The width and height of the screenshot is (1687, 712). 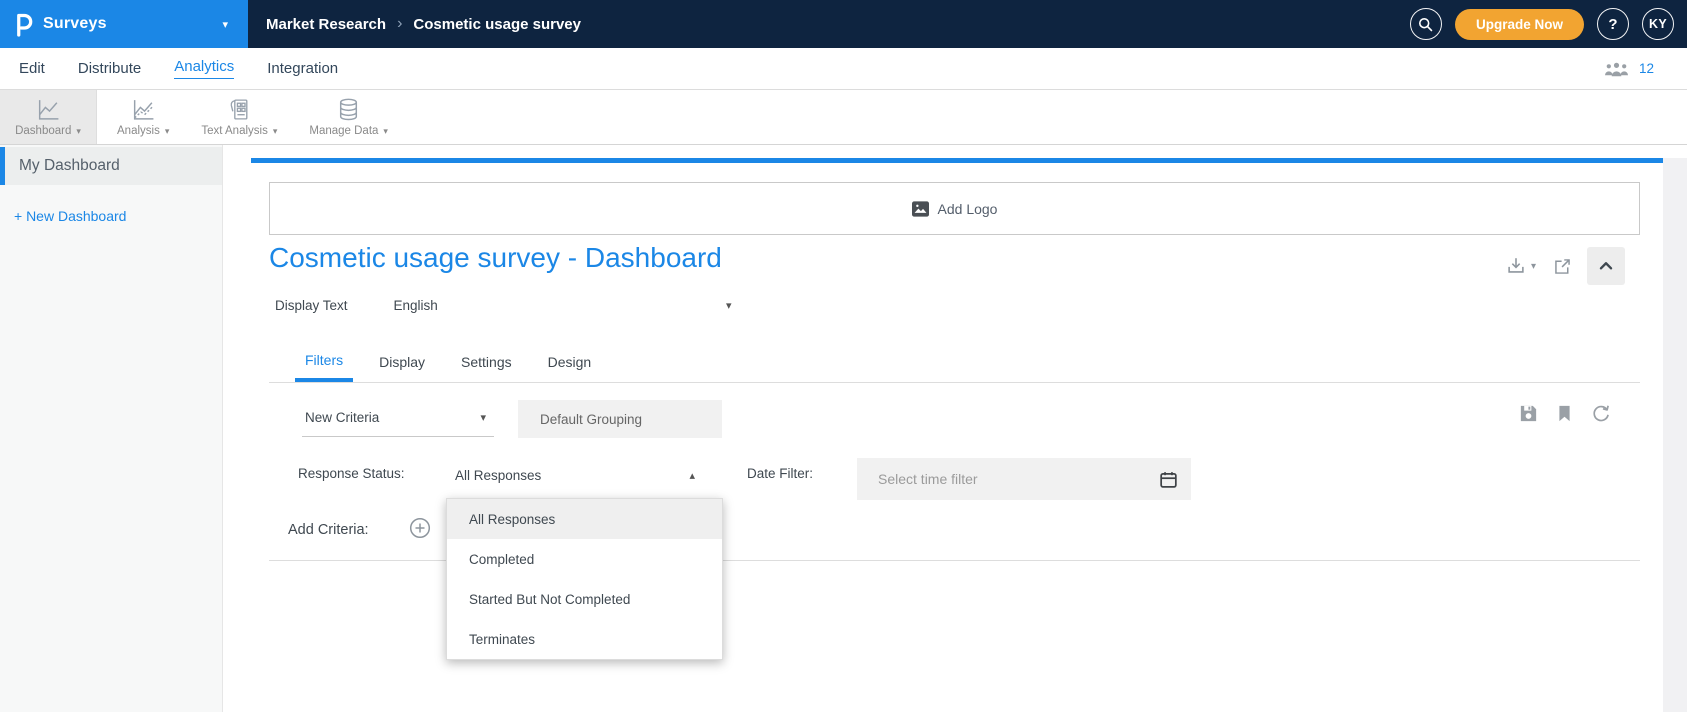 I want to click on add-logo-dropzone: Add Logo, so click(x=954, y=208).